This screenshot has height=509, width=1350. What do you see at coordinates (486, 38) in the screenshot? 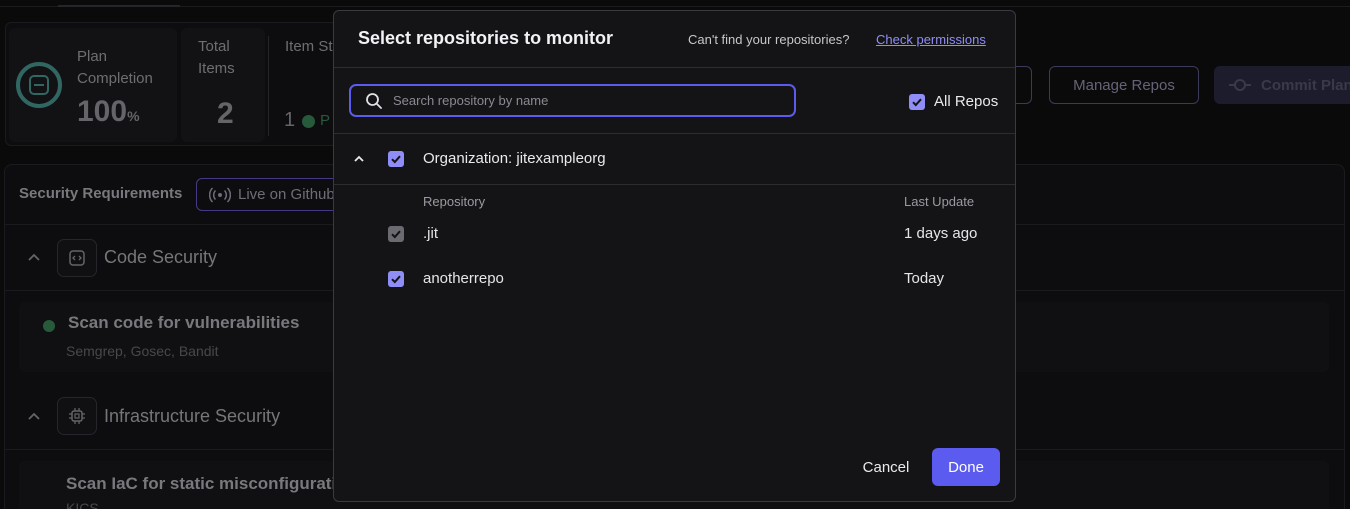
I see `modal-title: Select repositories to monitor` at bounding box center [486, 38].